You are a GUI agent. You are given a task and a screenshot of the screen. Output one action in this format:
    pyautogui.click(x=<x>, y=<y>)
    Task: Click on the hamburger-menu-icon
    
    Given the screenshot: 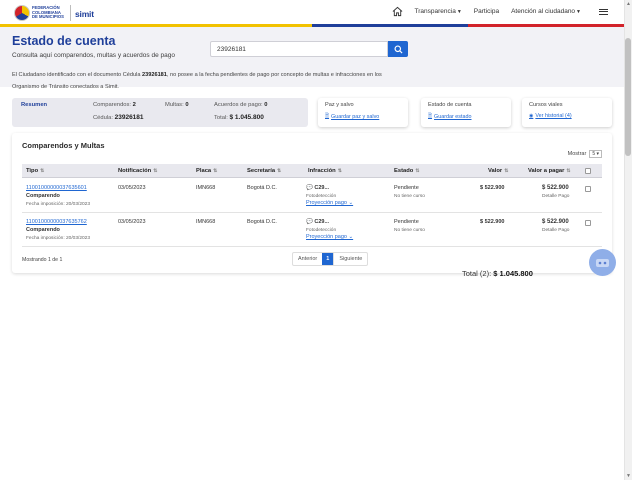 What is the action you would take?
    pyautogui.click(x=603, y=11)
    